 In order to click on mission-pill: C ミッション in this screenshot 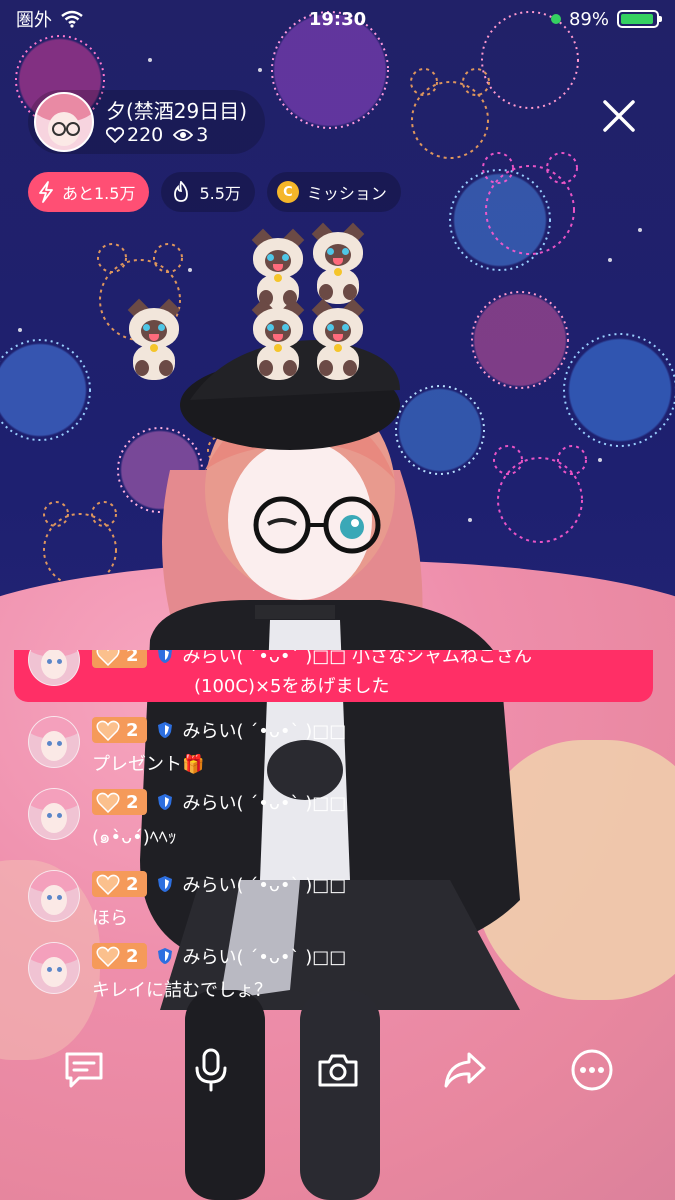, I will do `click(333, 192)`.